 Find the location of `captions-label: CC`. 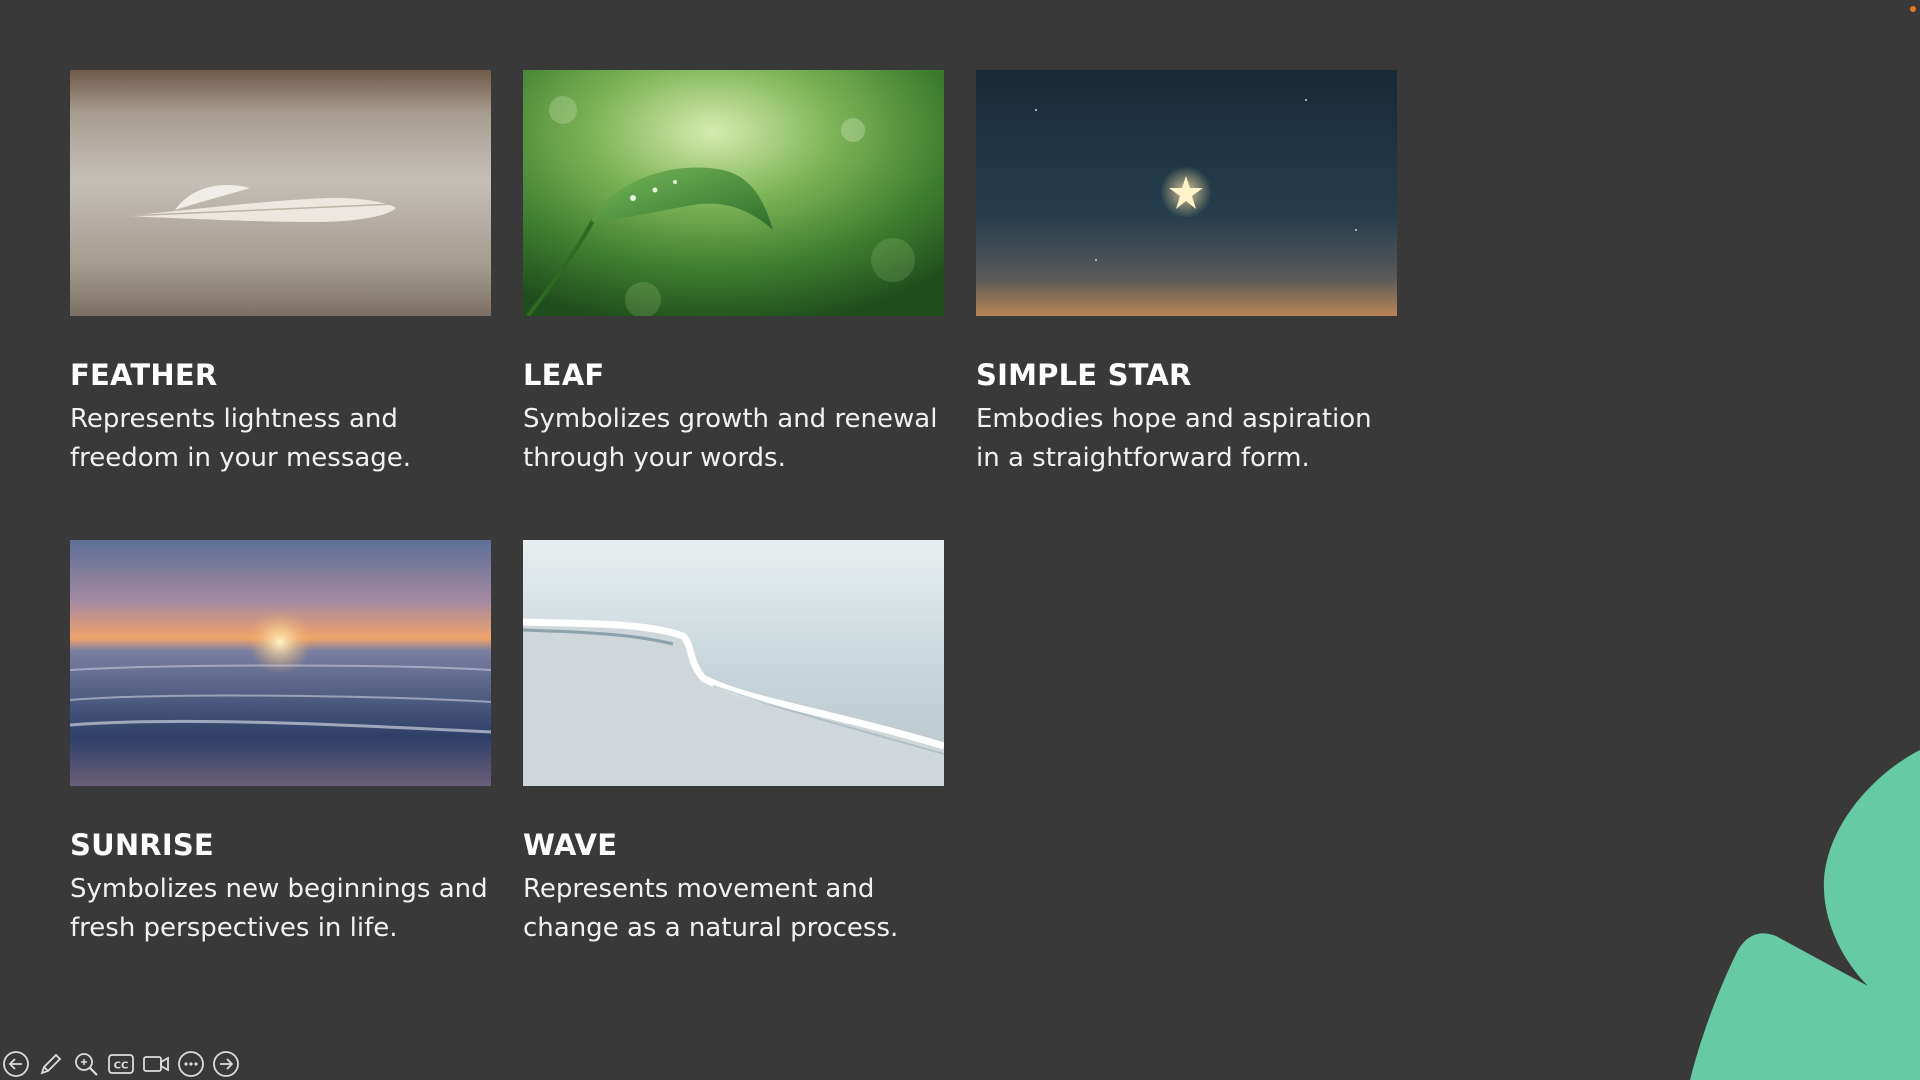

captions-label: CC is located at coordinates (121, 1066).